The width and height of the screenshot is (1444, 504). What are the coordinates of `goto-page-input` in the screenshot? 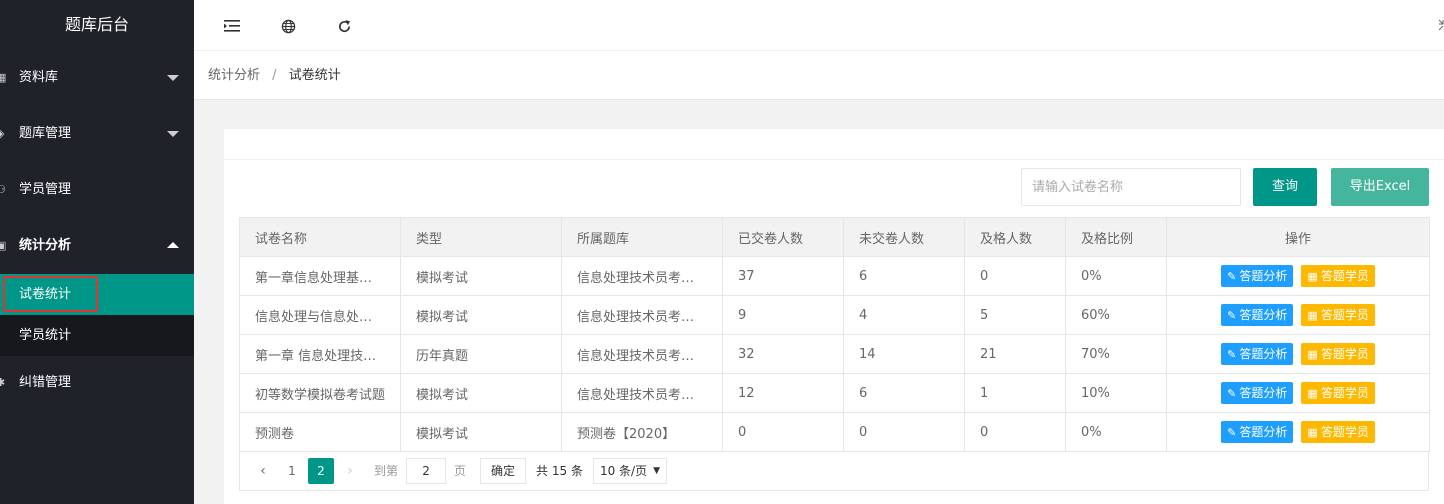 It's located at (426, 470).